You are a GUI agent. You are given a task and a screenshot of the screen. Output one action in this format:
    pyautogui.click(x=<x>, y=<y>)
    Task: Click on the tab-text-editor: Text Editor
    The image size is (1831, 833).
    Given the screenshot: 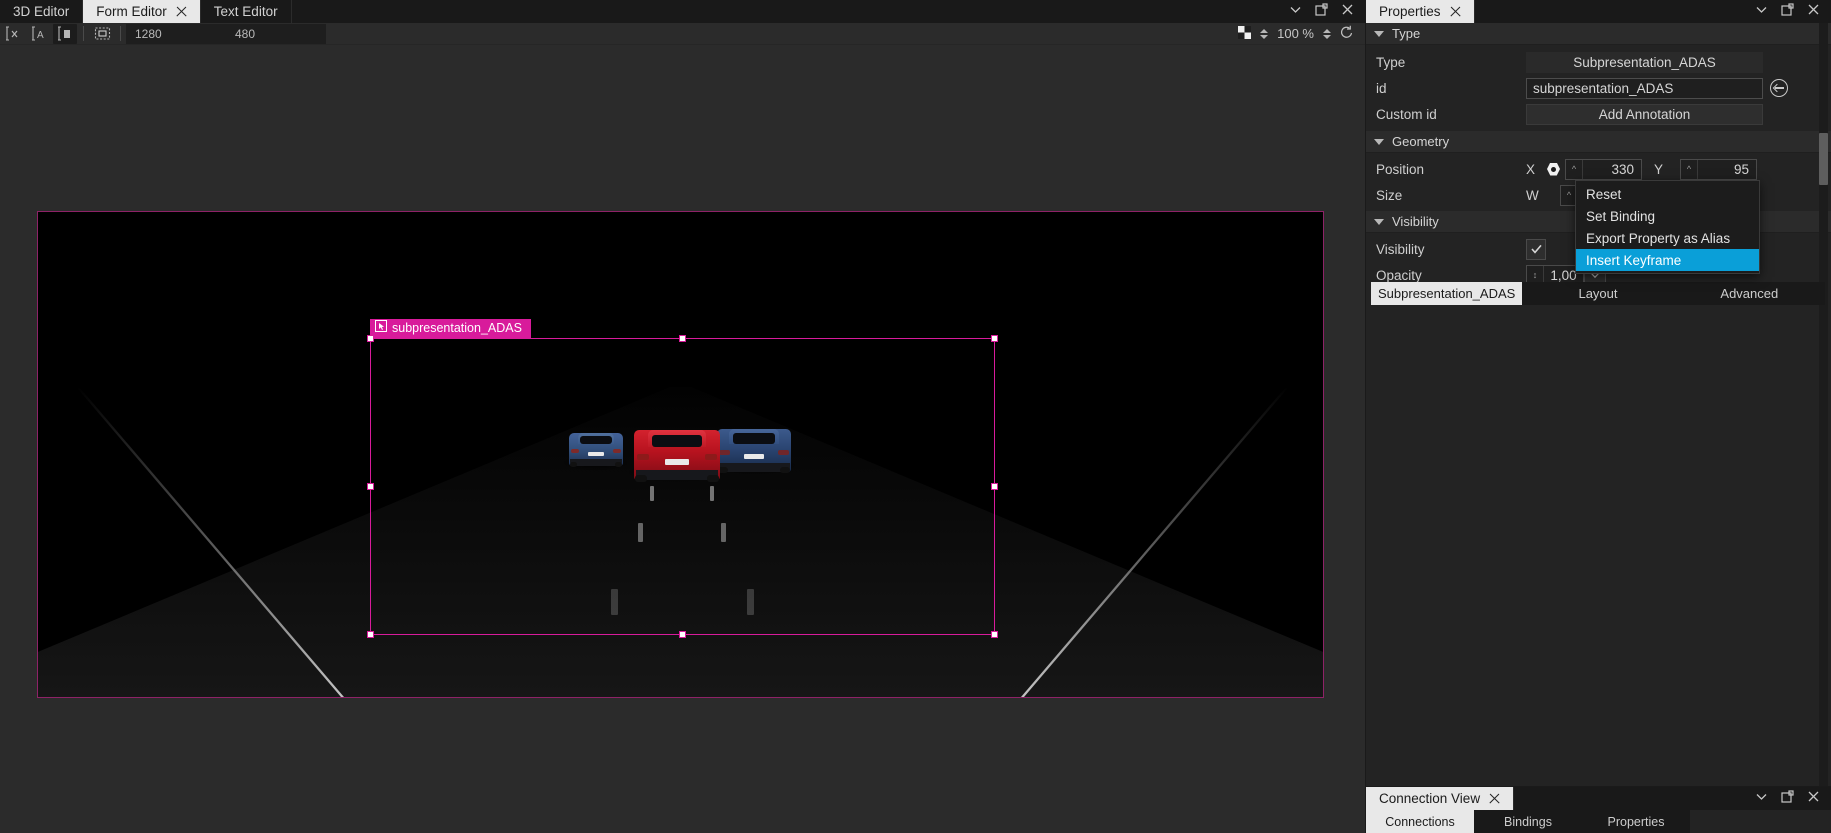 What is the action you would take?
    pyautogui.click(x=246, y=11)
    